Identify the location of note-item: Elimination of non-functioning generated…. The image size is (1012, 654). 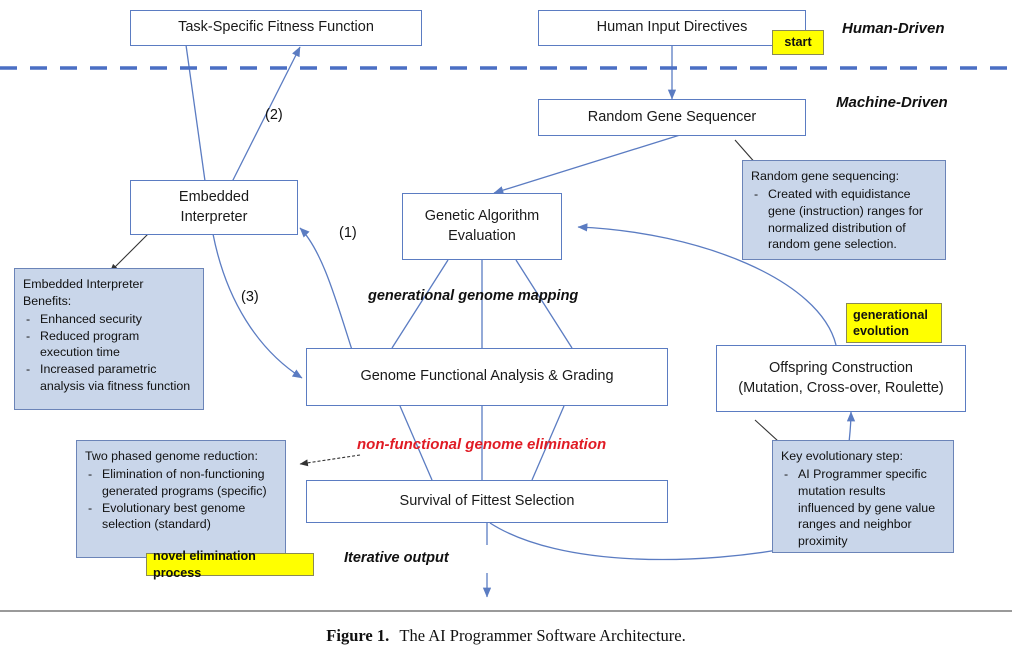
(181, 483).